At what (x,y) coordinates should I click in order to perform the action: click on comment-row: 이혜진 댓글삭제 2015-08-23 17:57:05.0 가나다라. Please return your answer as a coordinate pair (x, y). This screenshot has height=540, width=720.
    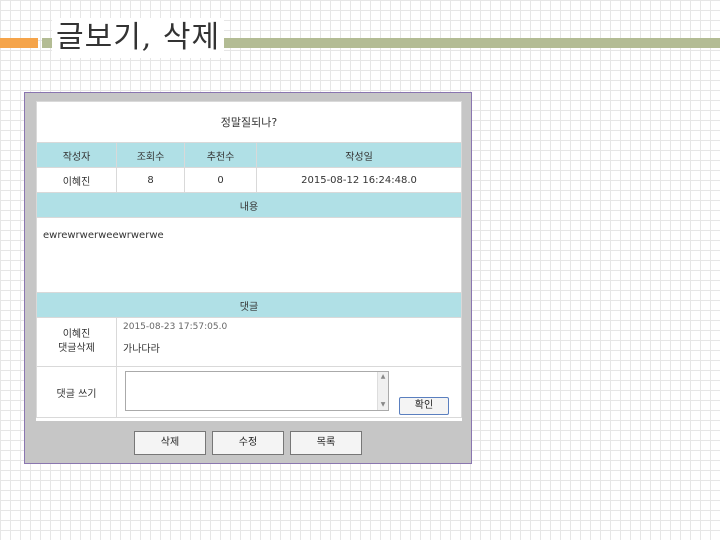
    Looking at the image, I should click on (249, 342).